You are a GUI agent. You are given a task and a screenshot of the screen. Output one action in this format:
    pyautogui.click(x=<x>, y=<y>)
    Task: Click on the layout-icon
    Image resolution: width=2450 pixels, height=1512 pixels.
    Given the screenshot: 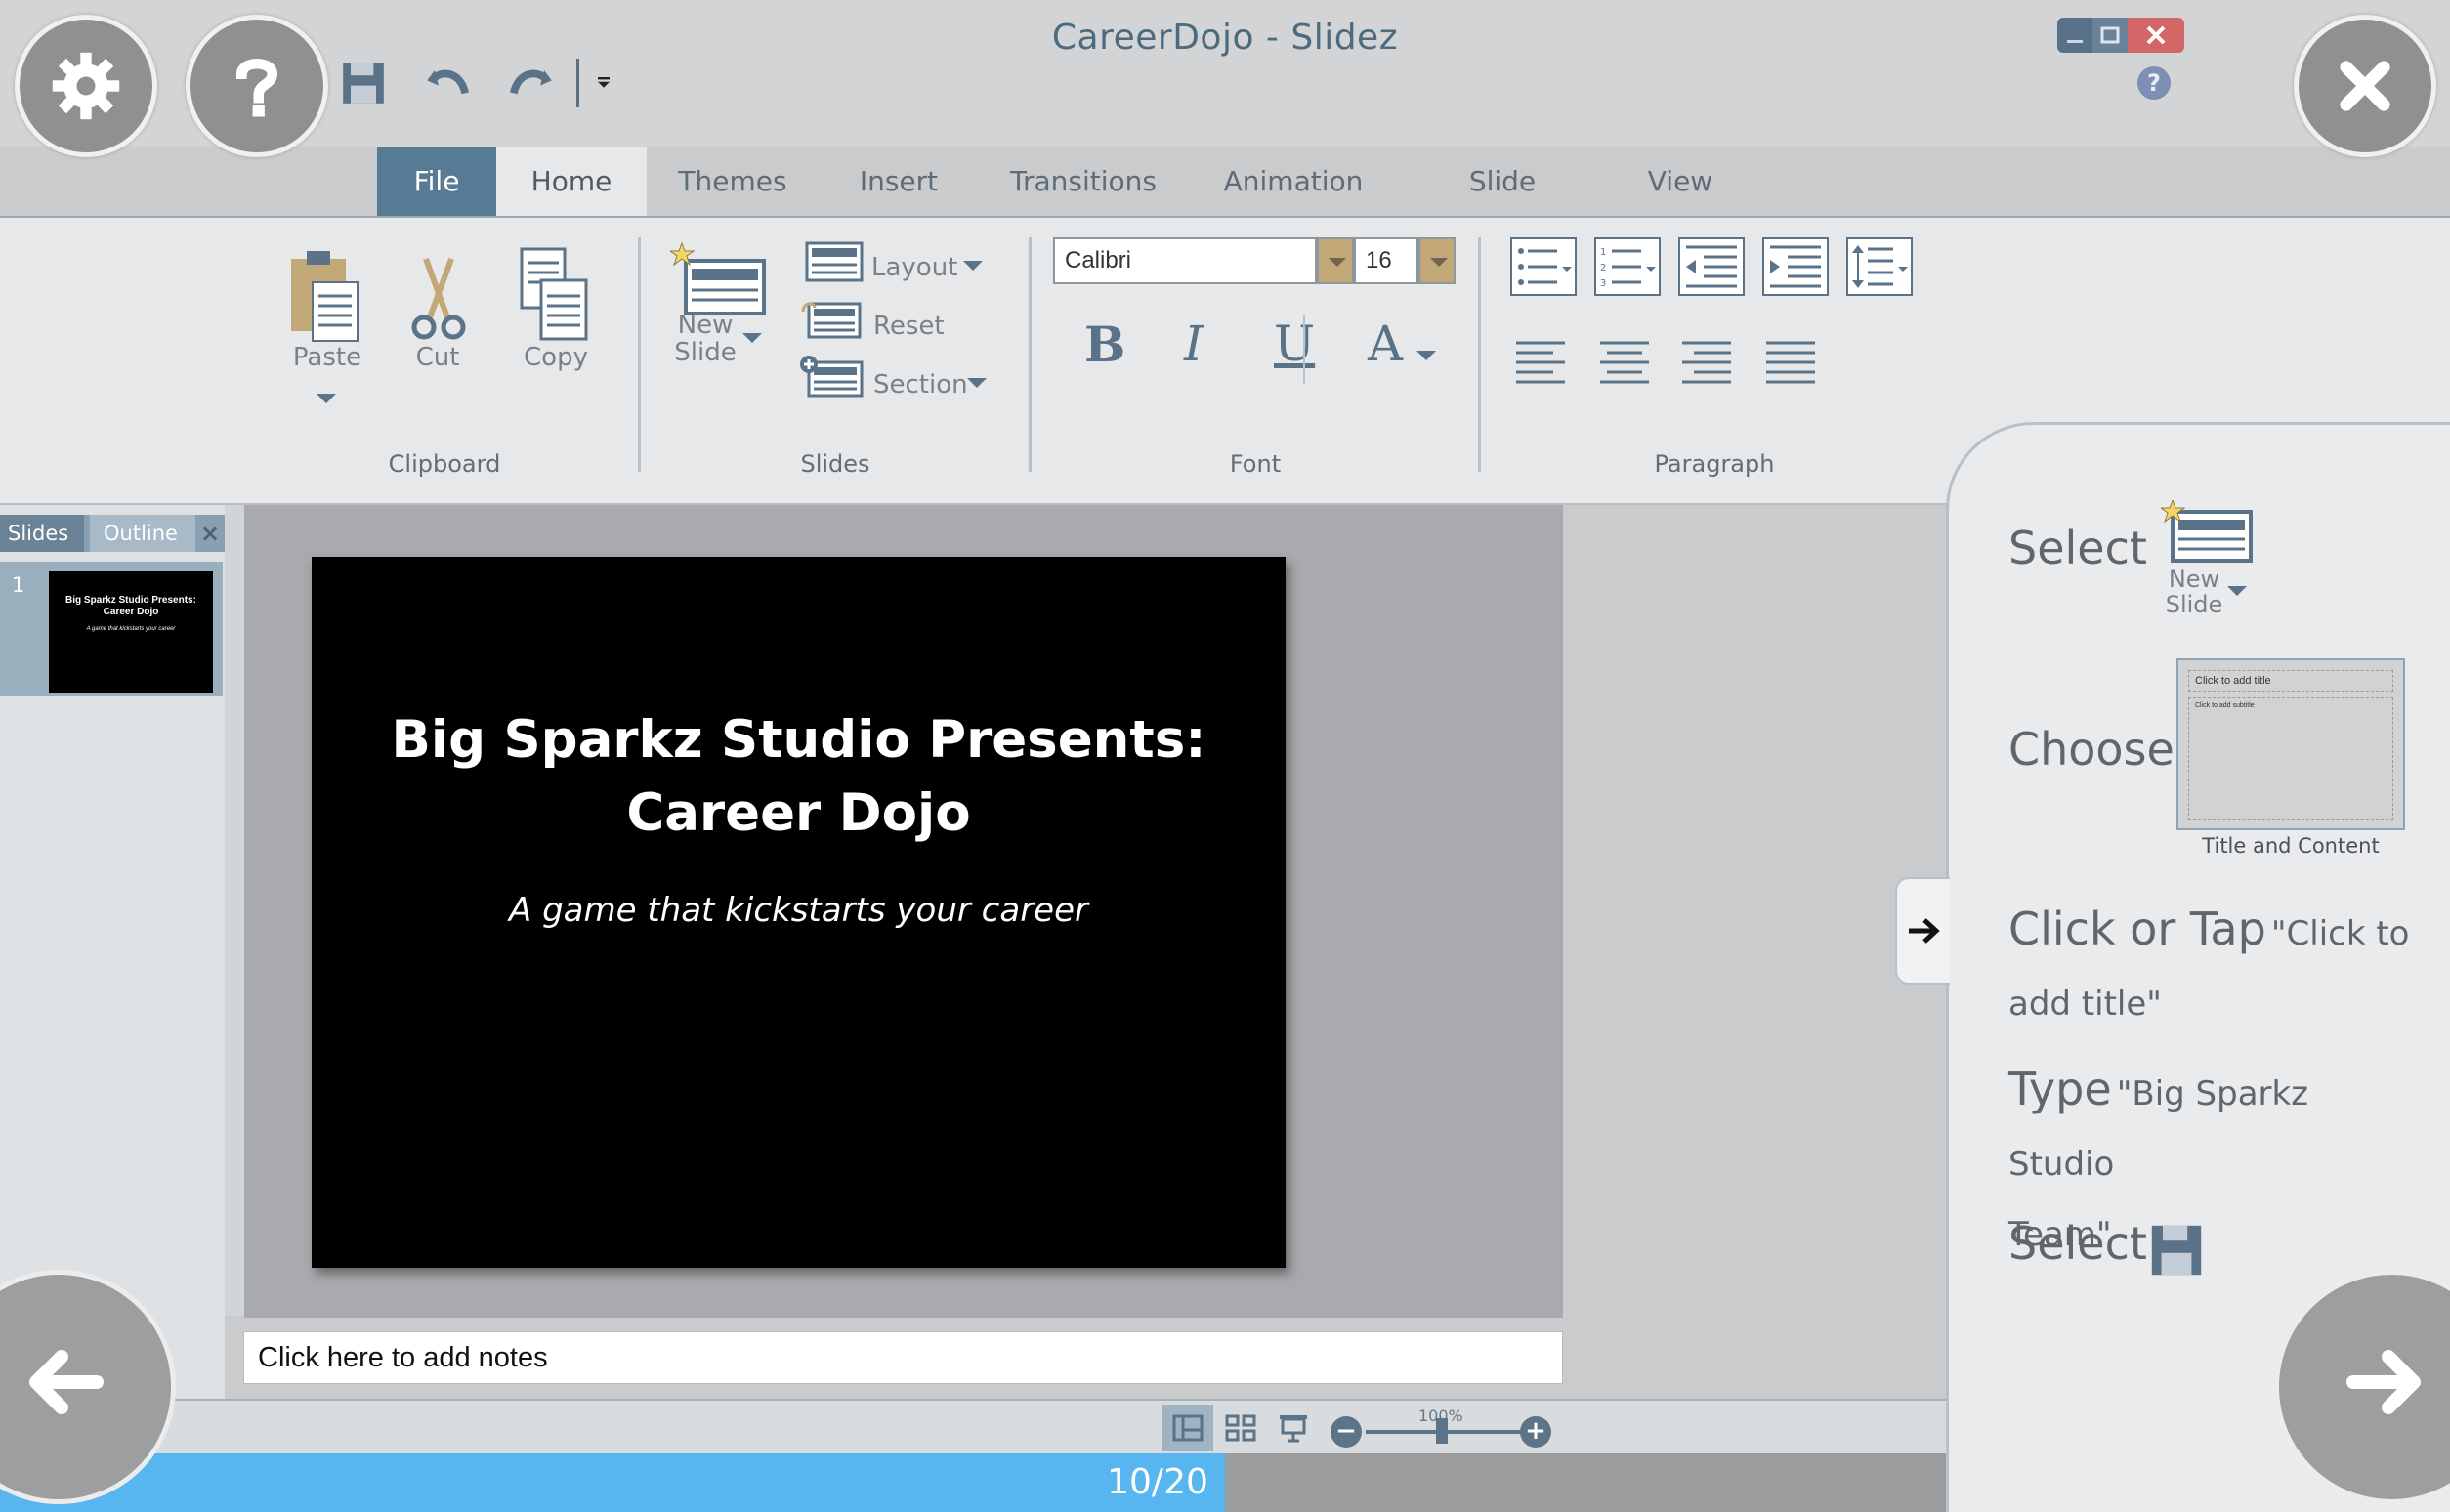 What is the action you would take?
    pyautogui.click(x=835, y=261)
    